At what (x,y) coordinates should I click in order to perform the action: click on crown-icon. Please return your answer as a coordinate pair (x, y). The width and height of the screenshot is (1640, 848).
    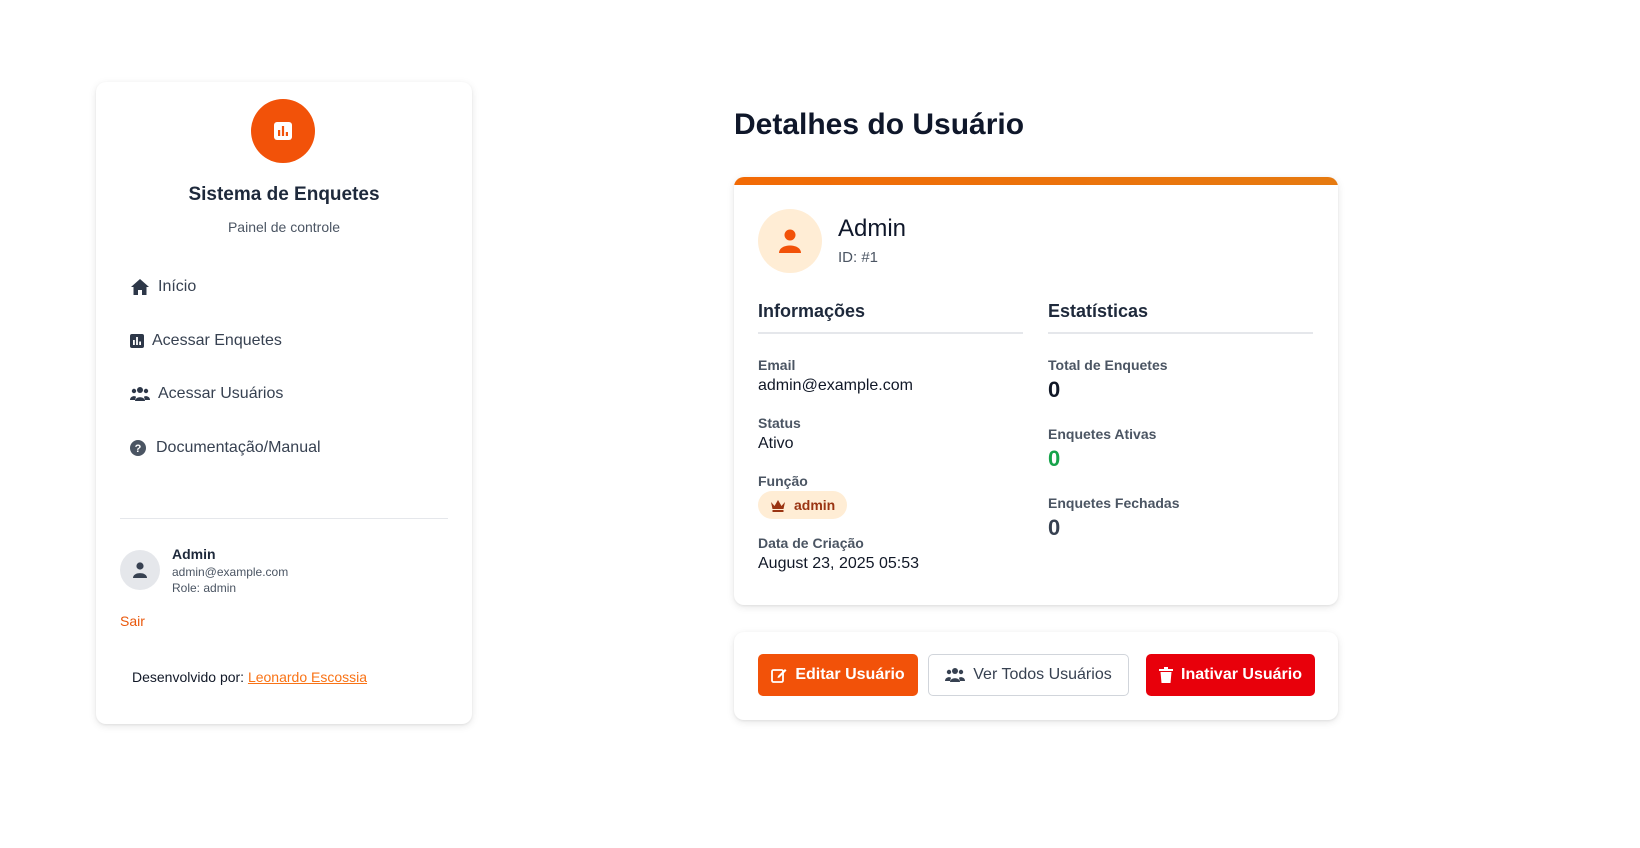
    Looking at the image, I should click on (778, 505).